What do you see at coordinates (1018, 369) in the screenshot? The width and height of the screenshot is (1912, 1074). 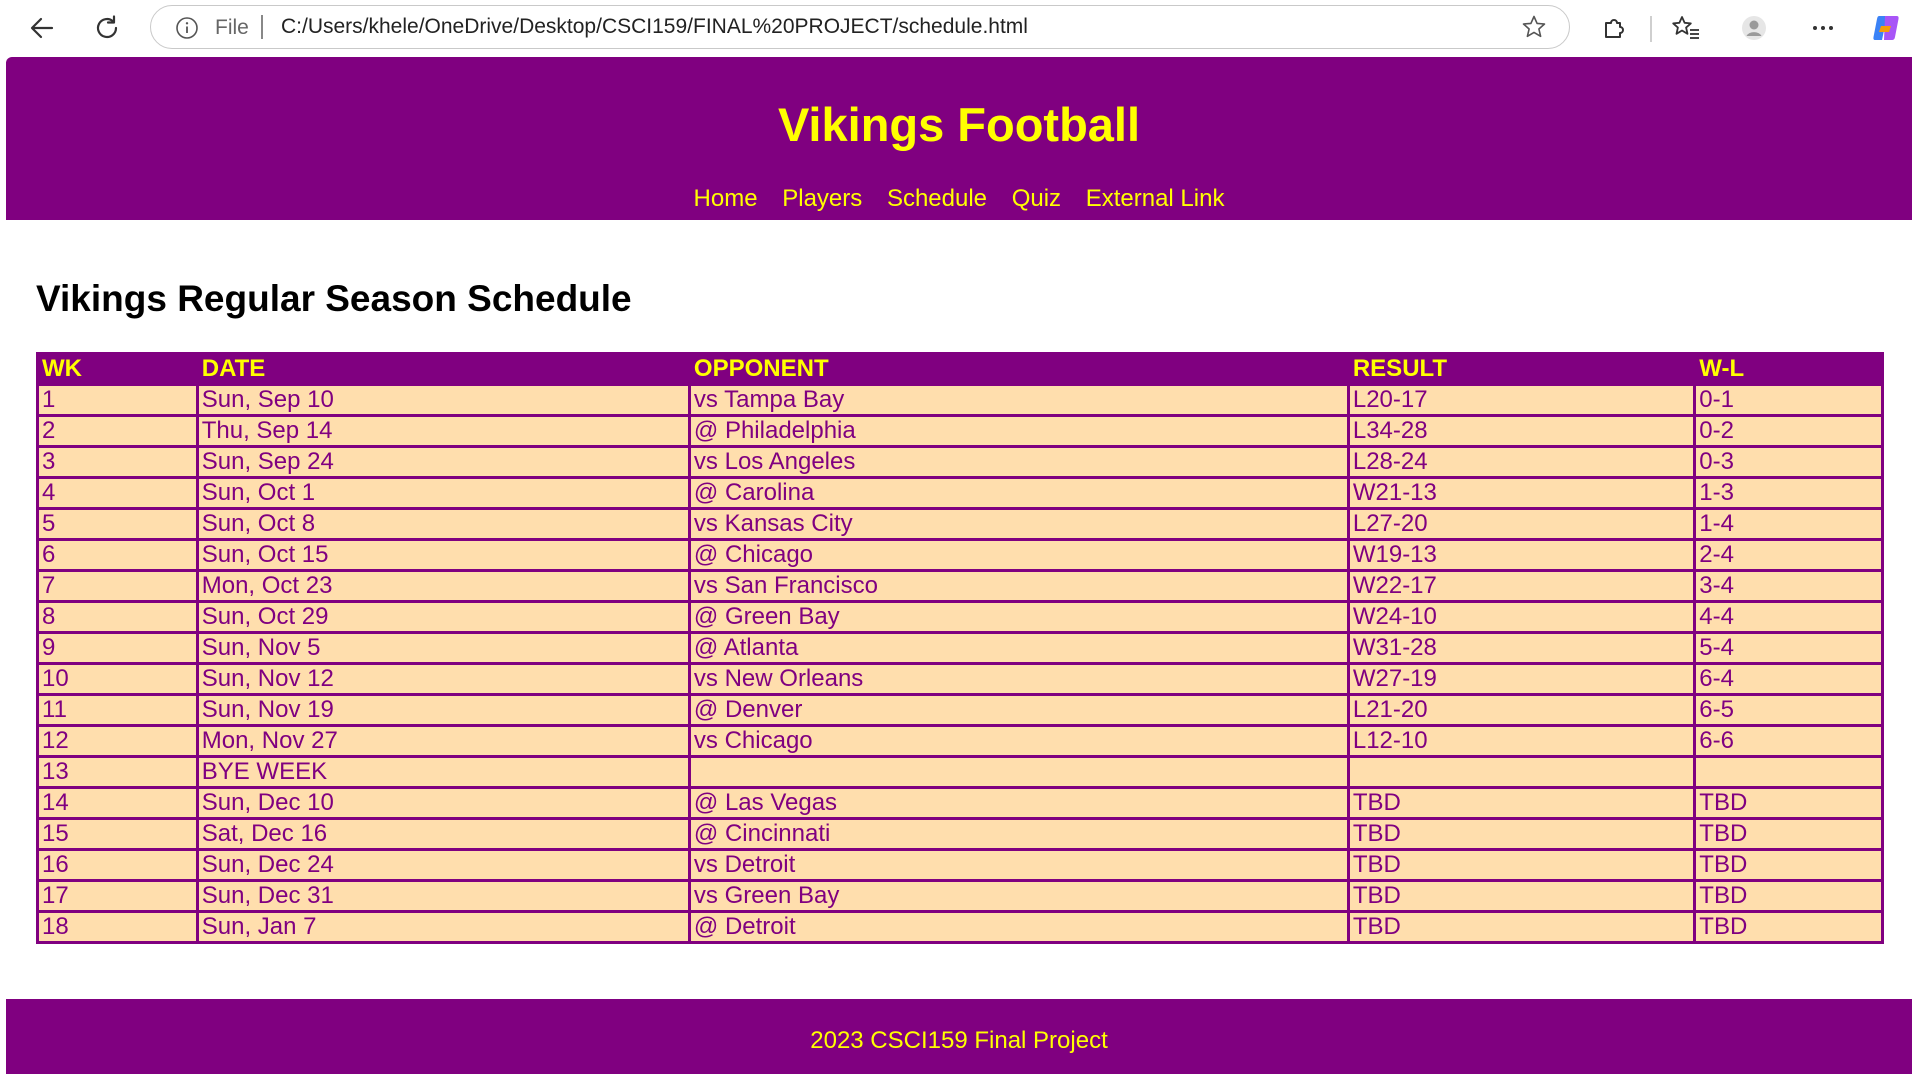 I see `column-header-opponent: OPPONENT` at bounding box center [1018, 369].